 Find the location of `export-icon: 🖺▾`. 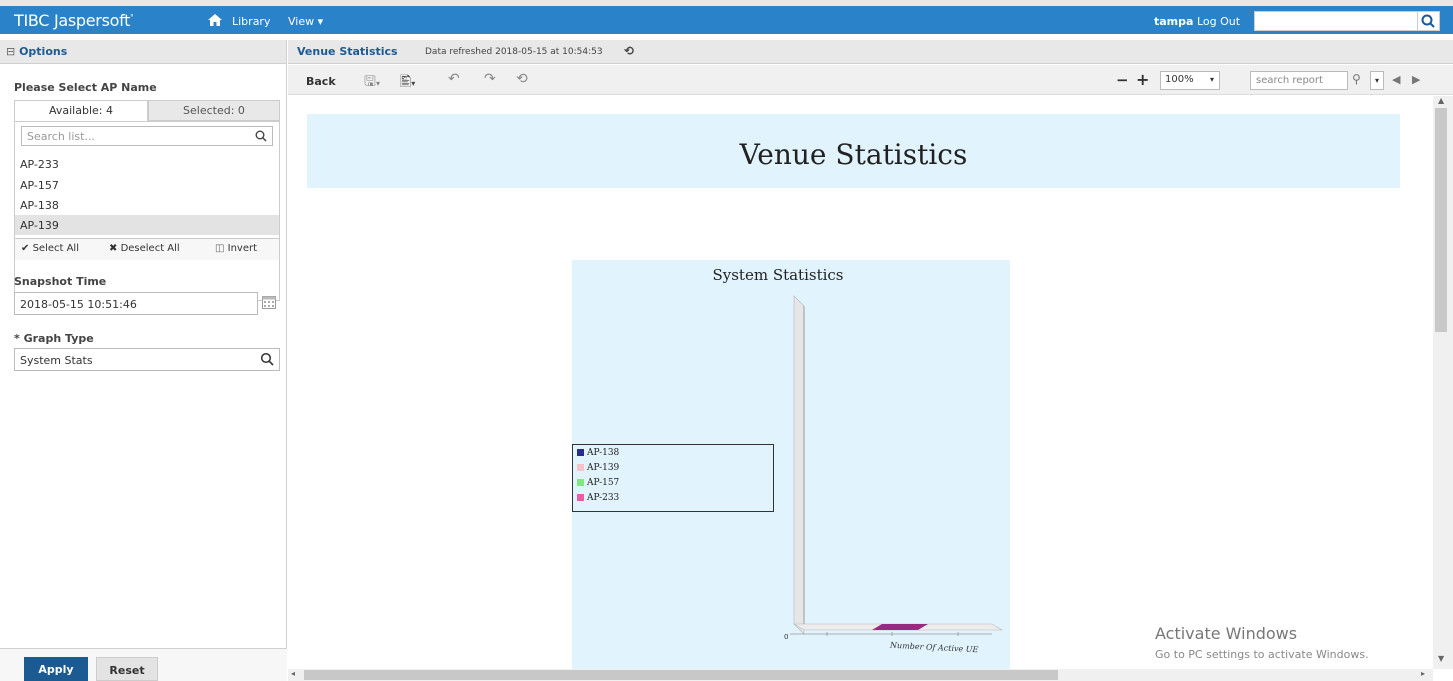

export-icon: 🖺▾ is located at coordinates (407, 83).